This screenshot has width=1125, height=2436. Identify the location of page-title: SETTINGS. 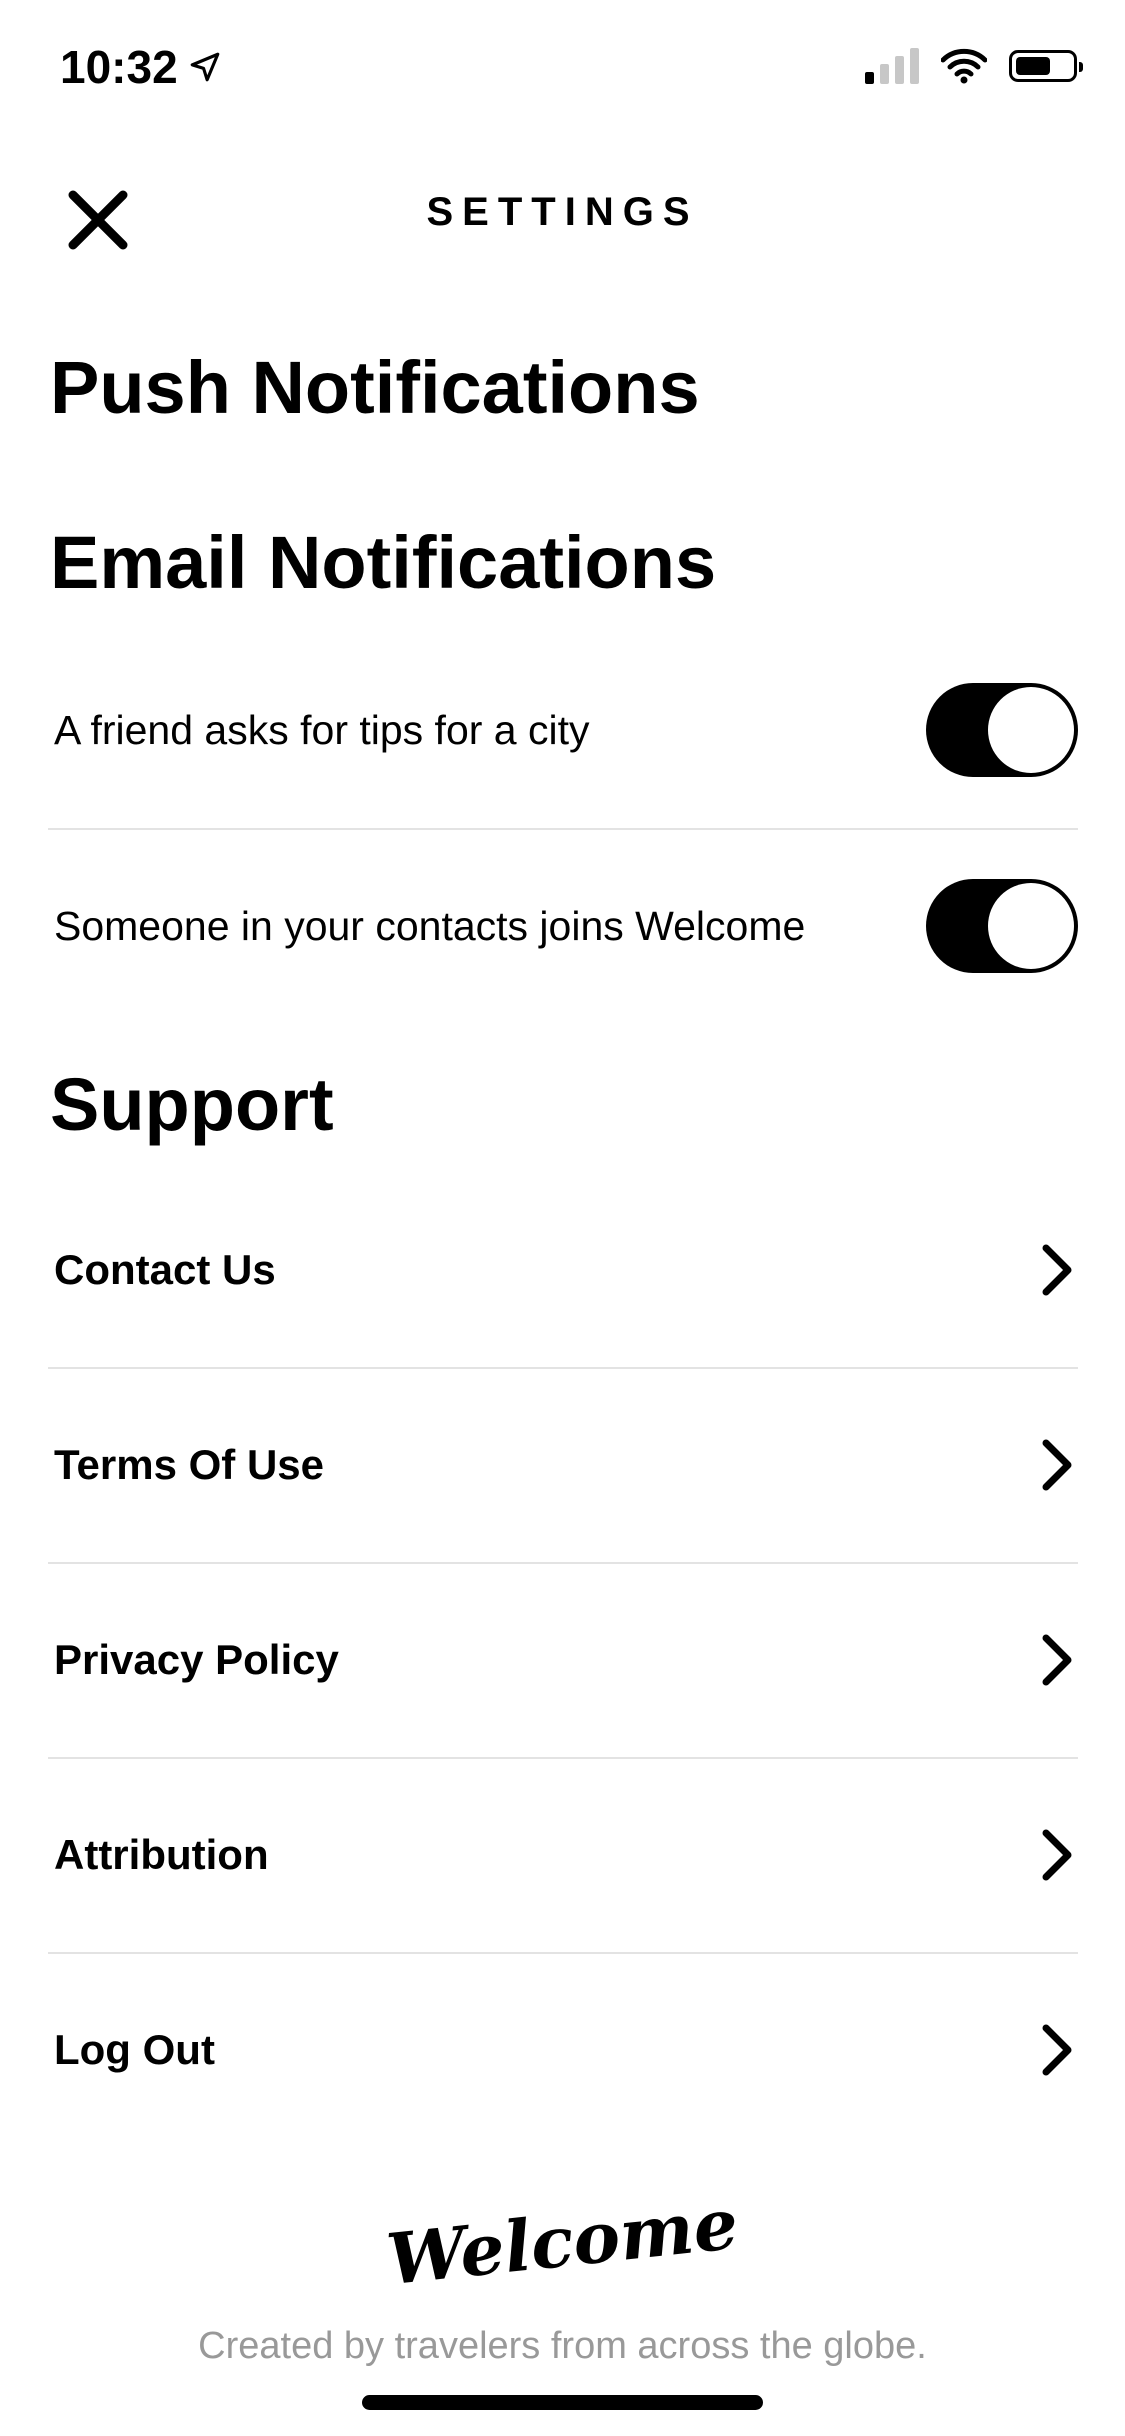
(562, 212).